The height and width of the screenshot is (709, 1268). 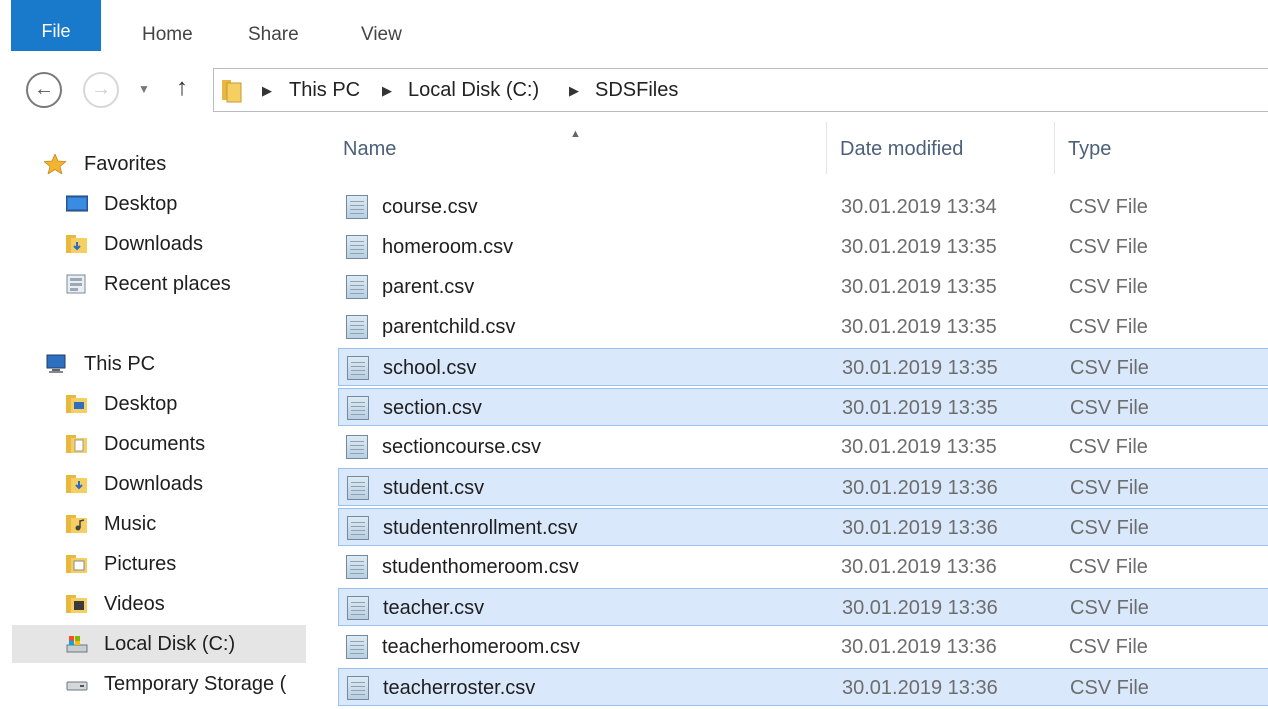 I want to click on breadcrumb-sdsfiles: SDSFiles, so click(x=636, y=90).